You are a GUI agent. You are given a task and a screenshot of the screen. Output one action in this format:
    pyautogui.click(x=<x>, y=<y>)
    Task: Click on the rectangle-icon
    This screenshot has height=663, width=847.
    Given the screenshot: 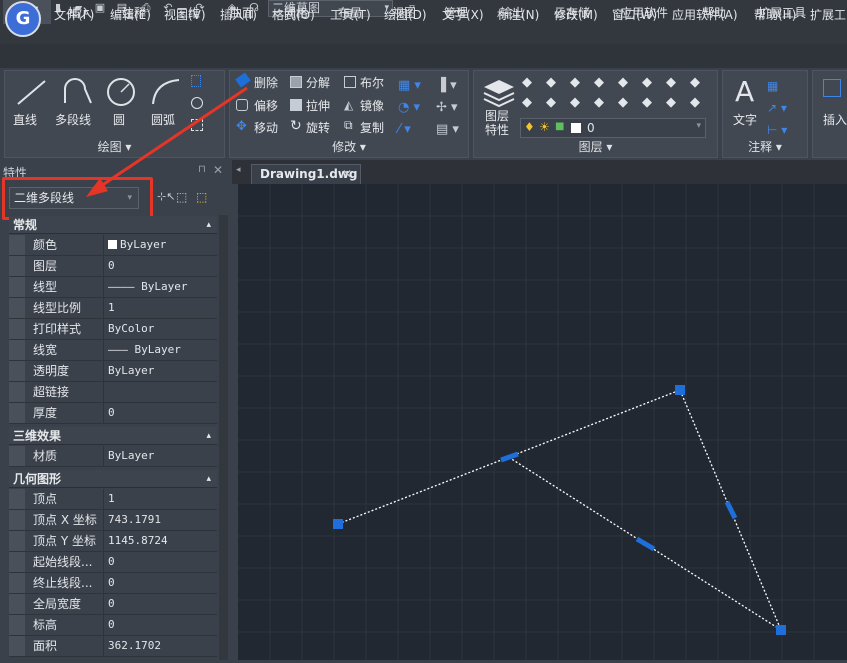 What is the action you would take?
    pyautogui.click(x=196, y=81)
    